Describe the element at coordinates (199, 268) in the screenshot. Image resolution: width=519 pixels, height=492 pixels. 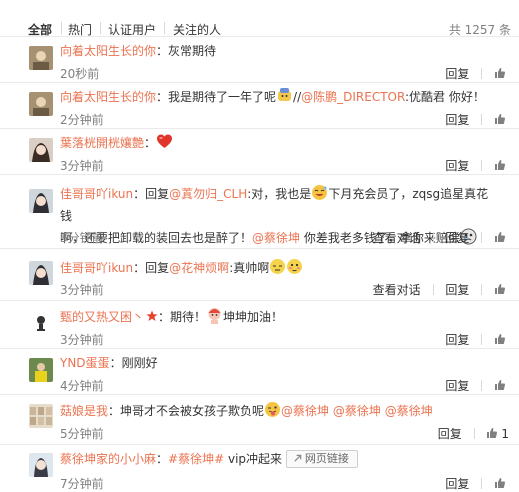
I see `mention-link: @花神烦啊` at that location.